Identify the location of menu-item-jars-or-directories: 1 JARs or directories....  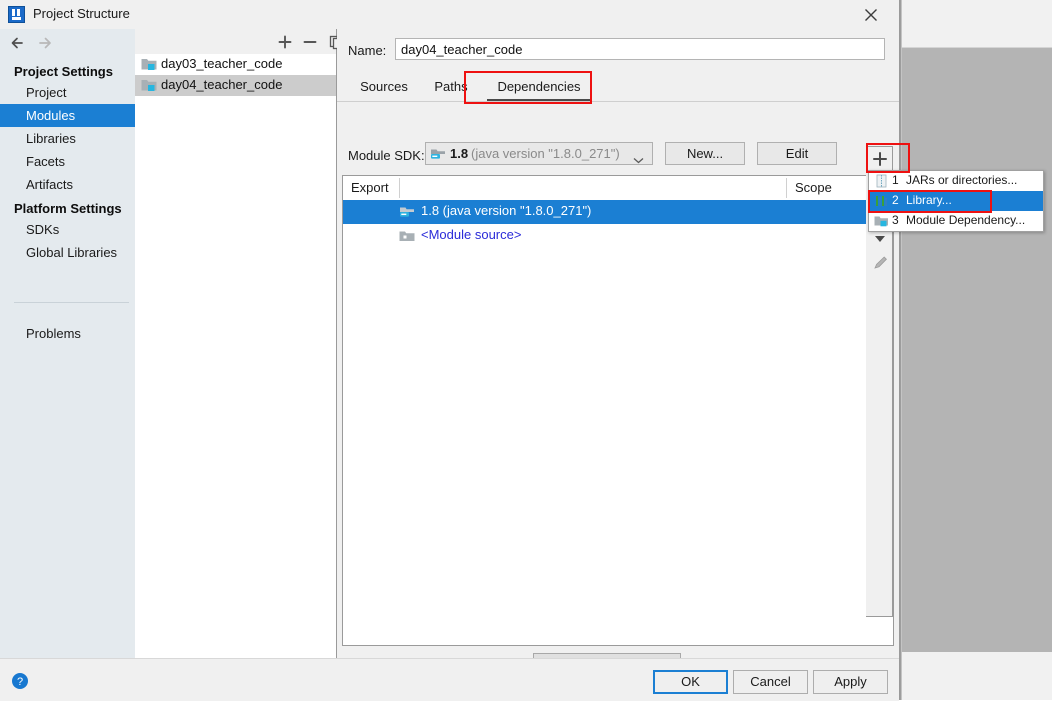
(956, 181).